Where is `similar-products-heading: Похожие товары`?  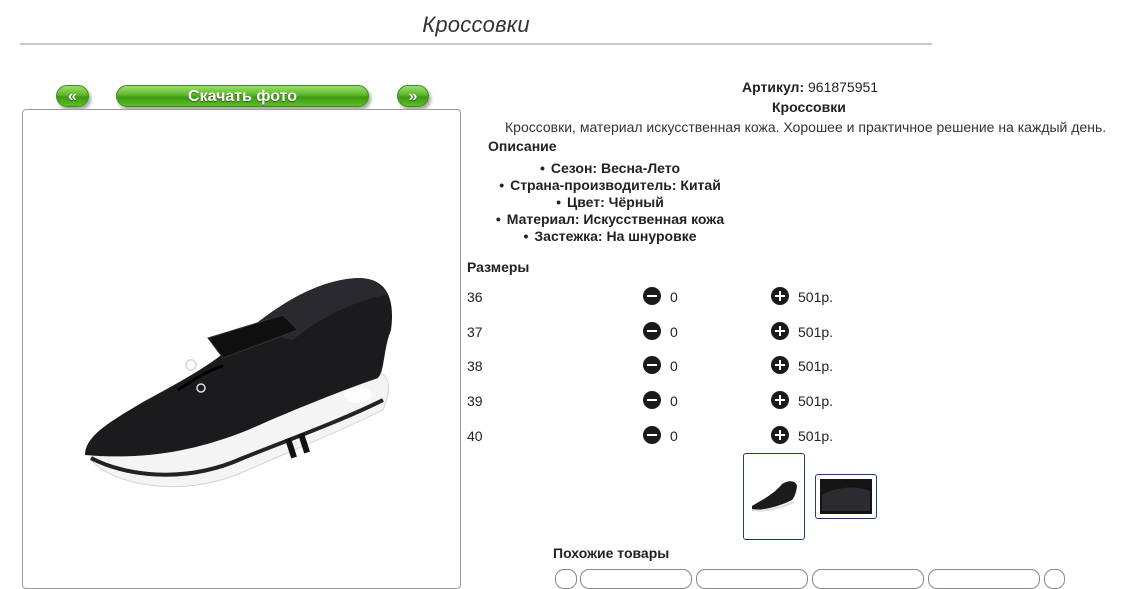 similar-products-heading: Похожие товары is located at coordinates (611, 553).